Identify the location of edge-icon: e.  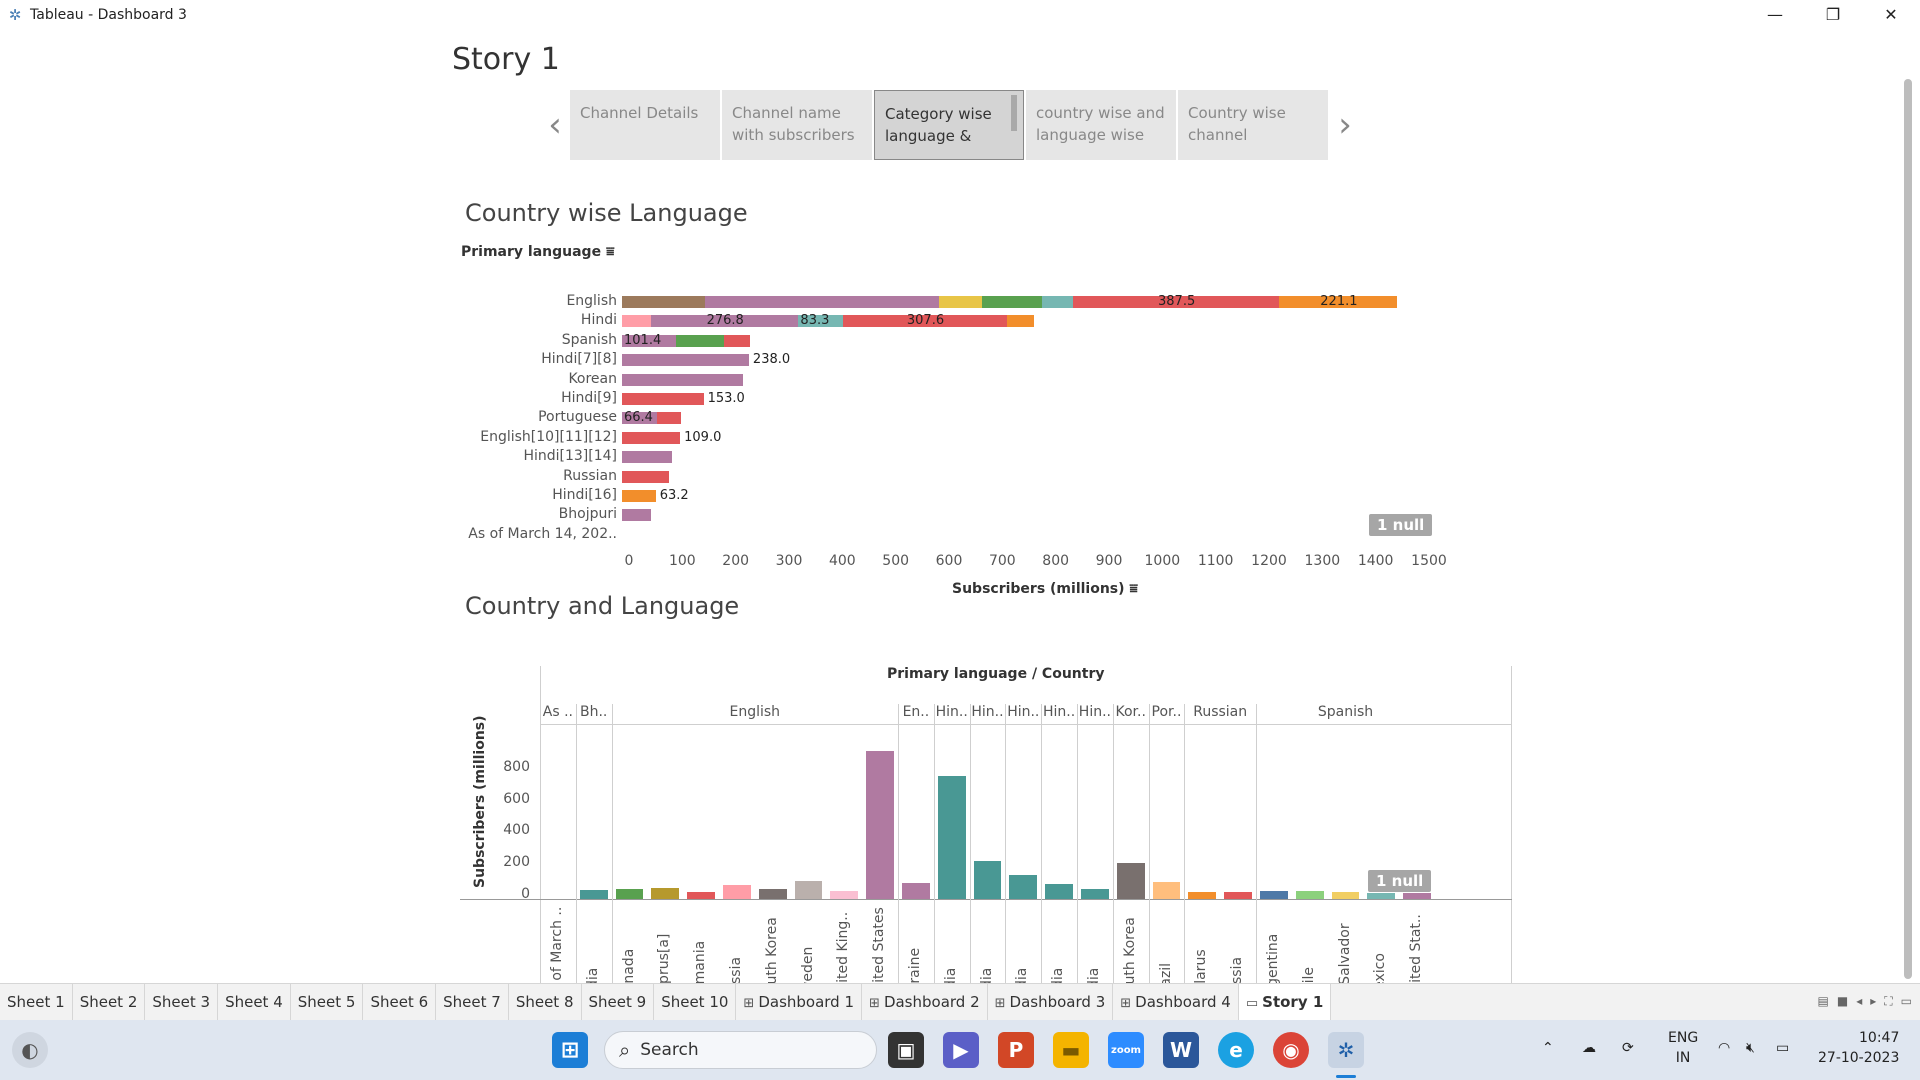
(1236, 1050).